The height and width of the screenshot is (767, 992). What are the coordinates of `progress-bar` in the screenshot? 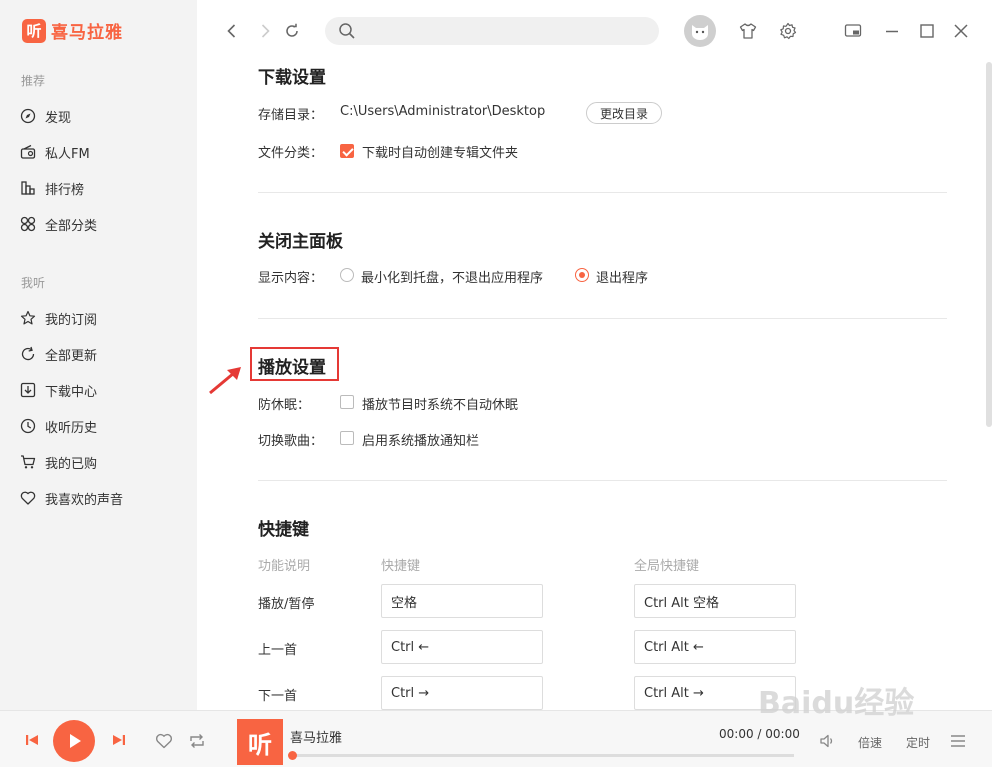 It's located at (541, 755).